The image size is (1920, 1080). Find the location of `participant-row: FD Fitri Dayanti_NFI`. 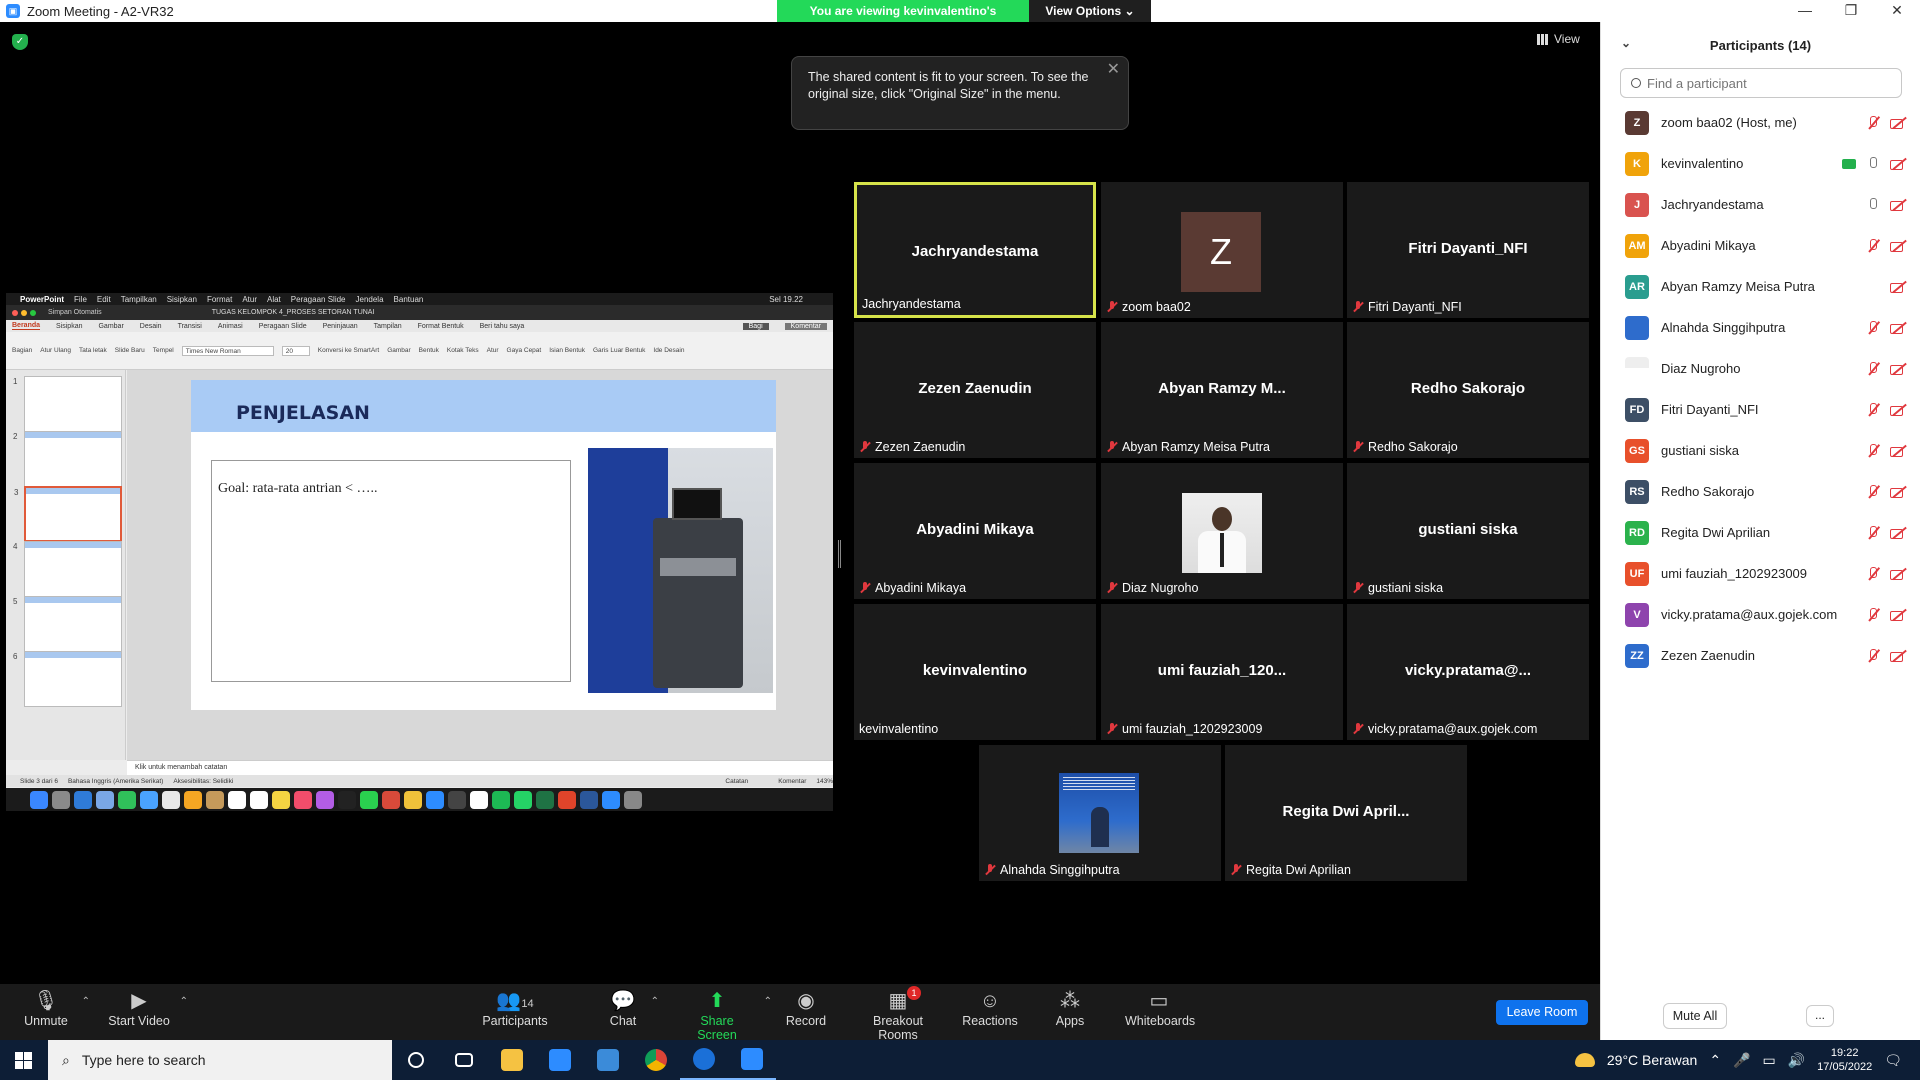

participant-row: FD Fitri Dayanti_NFI is located at coordinates (1760, 409).